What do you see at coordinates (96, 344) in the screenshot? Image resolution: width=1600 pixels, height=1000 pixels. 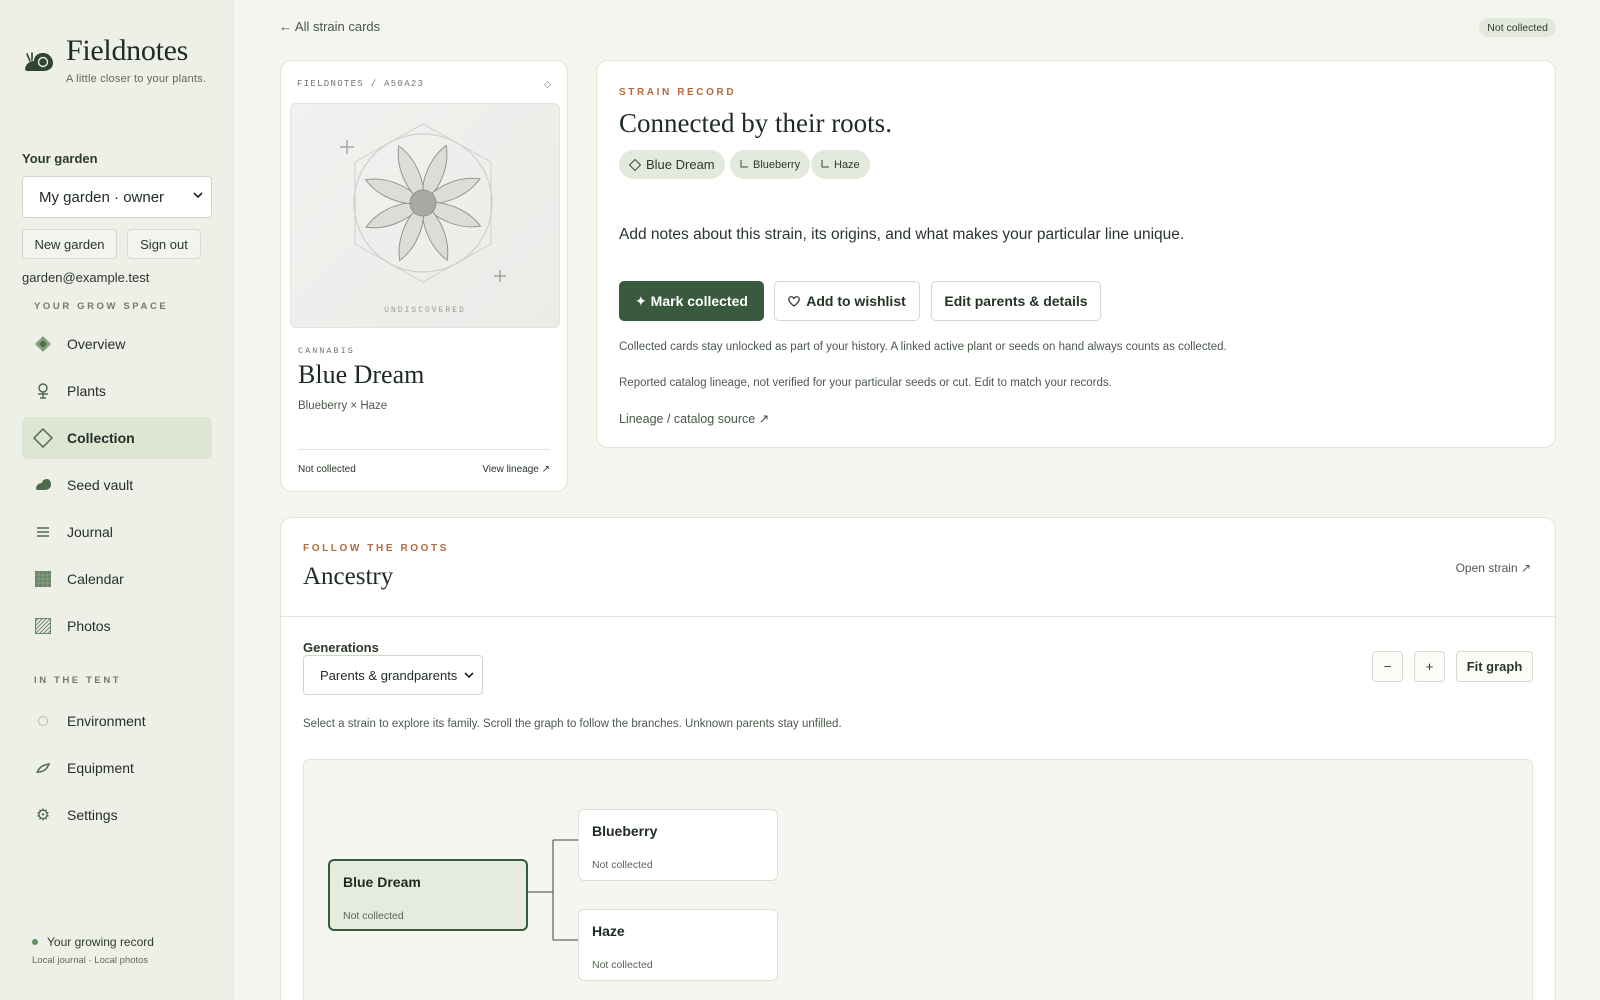 I see `sidebar-item-label: Overview` at bounding box center [96, 344].